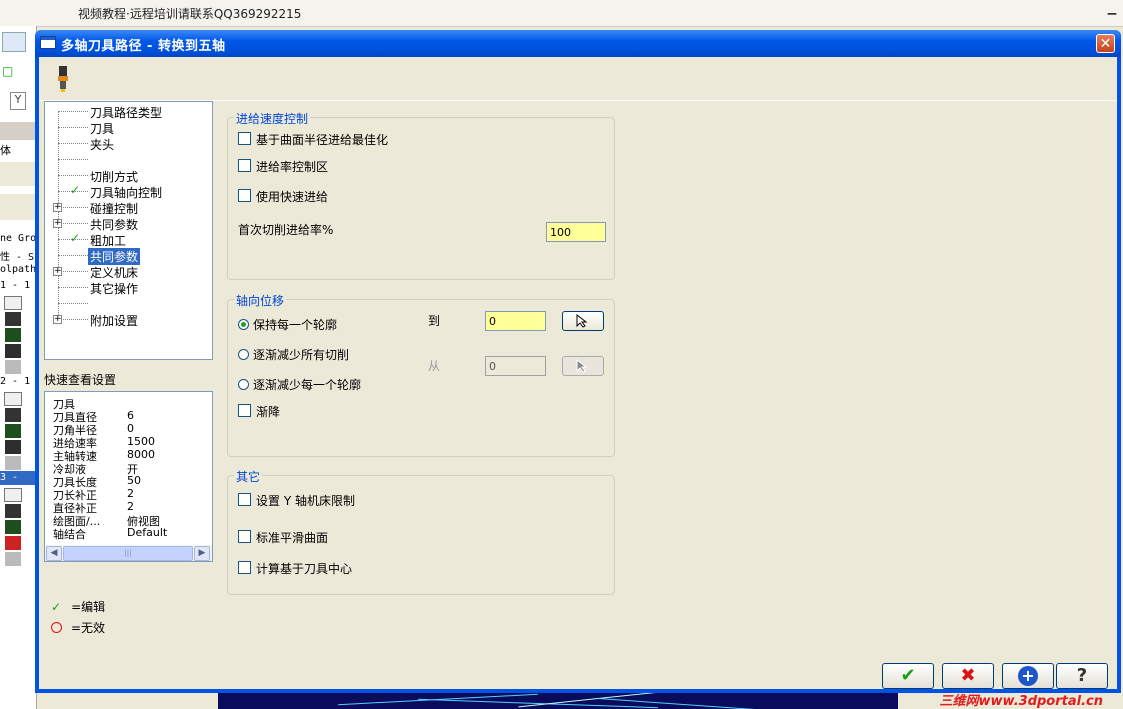  Describe the element at coordinates (292, 538) in the screenshot. I see `checkbox-label: 标准平滑曲面` at that location.